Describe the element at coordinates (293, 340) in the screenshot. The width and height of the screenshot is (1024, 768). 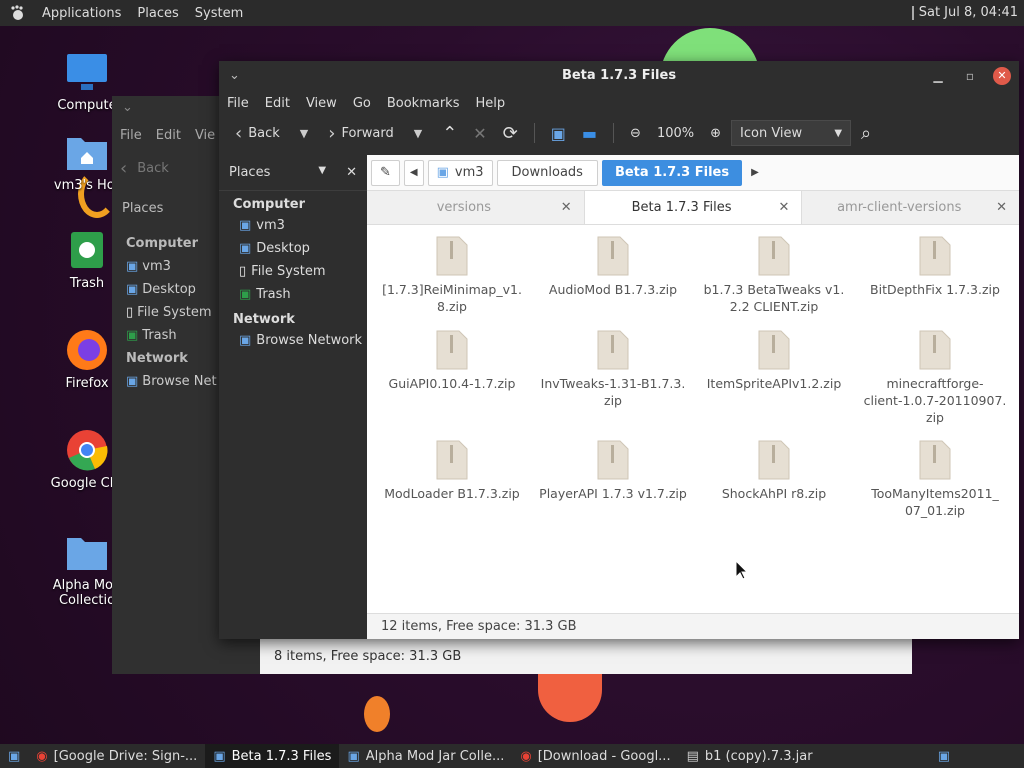
I see `sidebar-item-browse-network: ▣ Browse Network` at that location.